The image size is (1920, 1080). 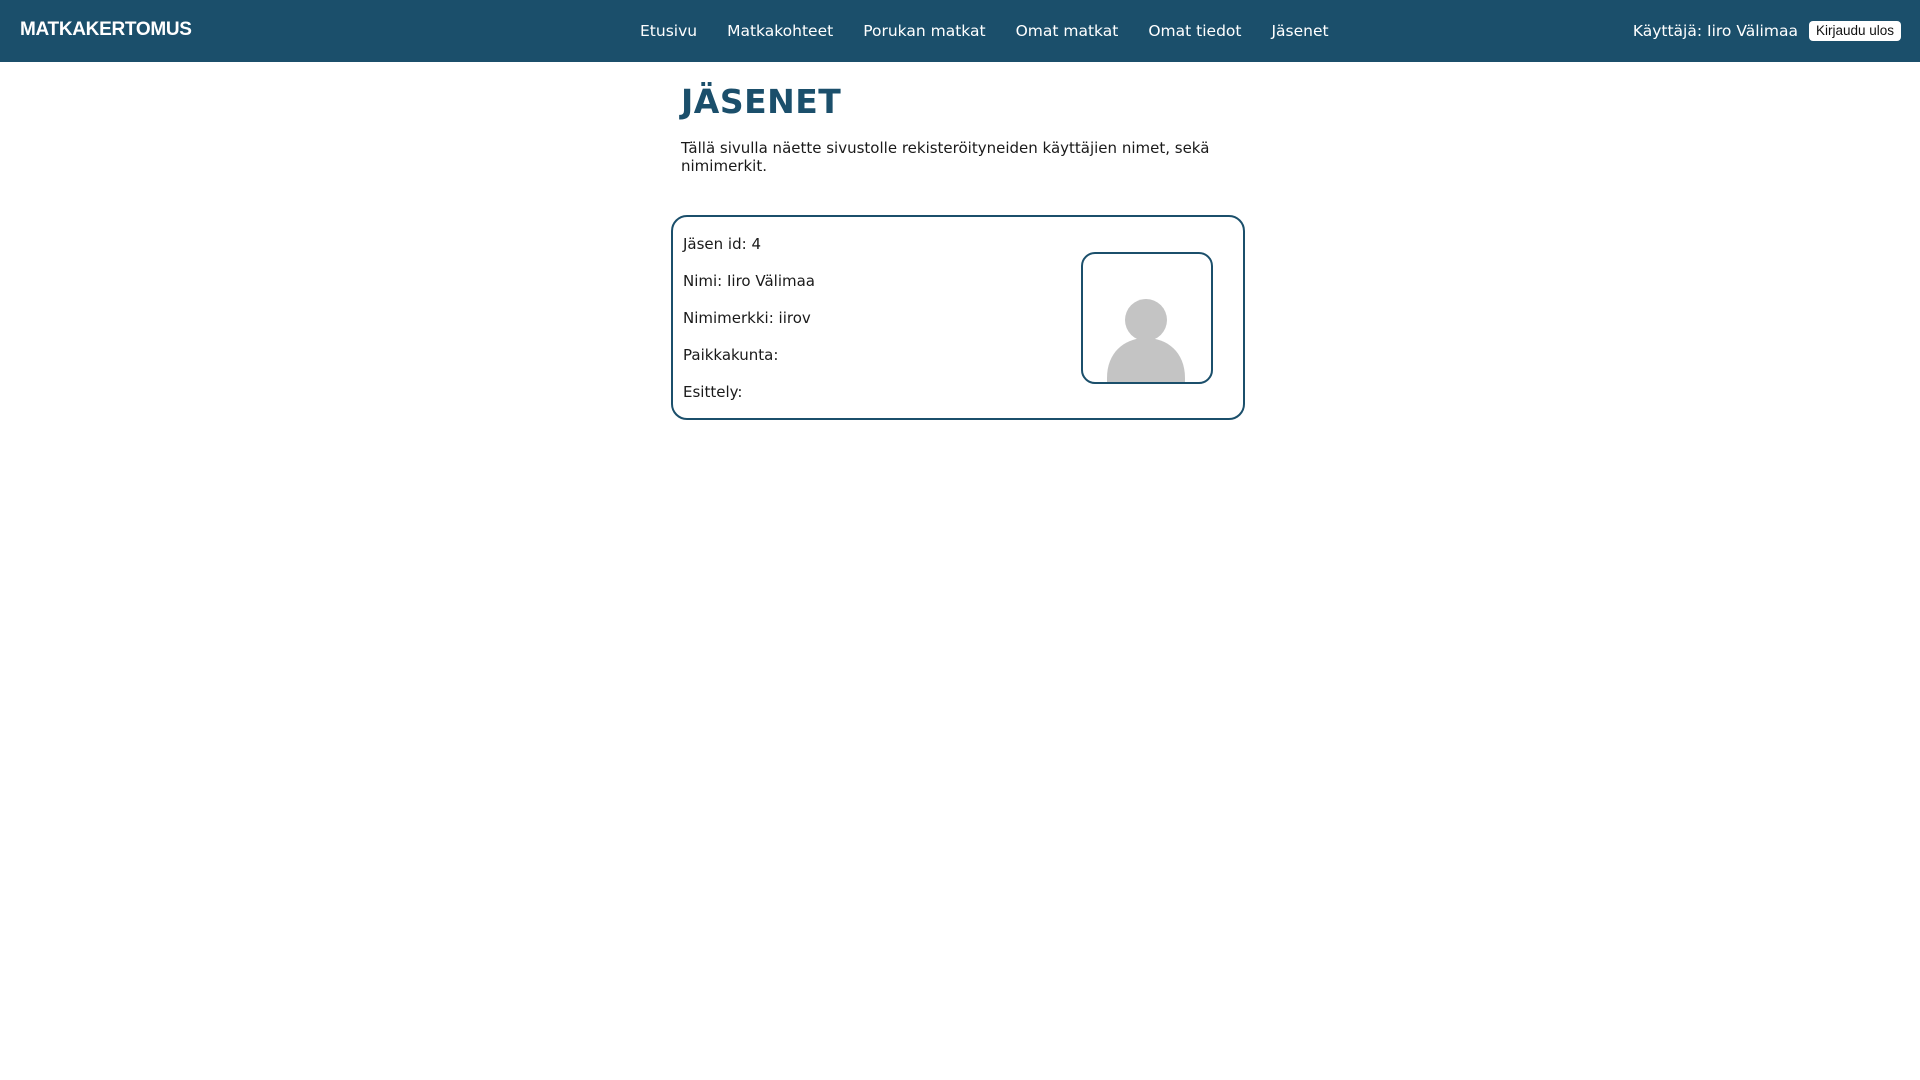 I want to click on member-avatar, so click(x=1147, y=318).